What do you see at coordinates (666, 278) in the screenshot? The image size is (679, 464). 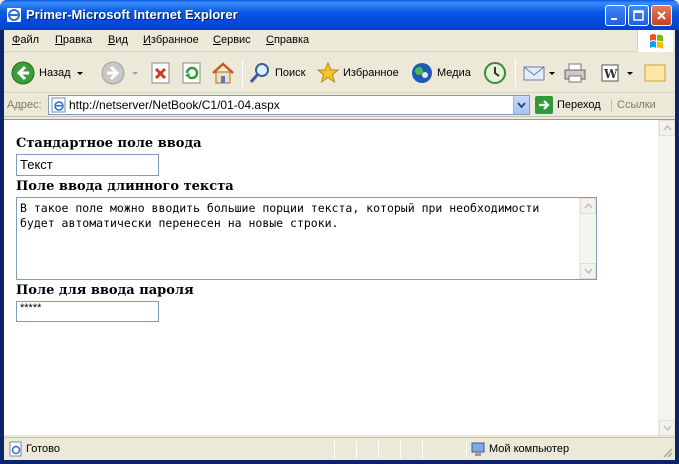 I see `page-scrollbar` at bounding box center [666, 278].